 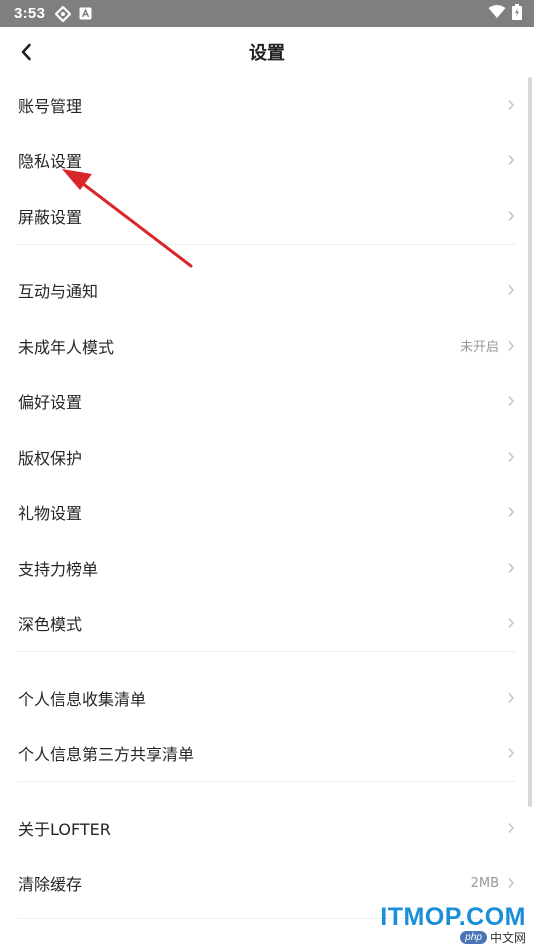 I want to click on menu-item-gift: 礼物设置, so click(x=267, y=513).